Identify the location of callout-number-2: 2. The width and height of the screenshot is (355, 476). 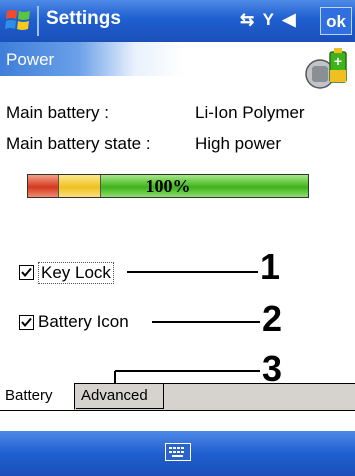
(272, 318).